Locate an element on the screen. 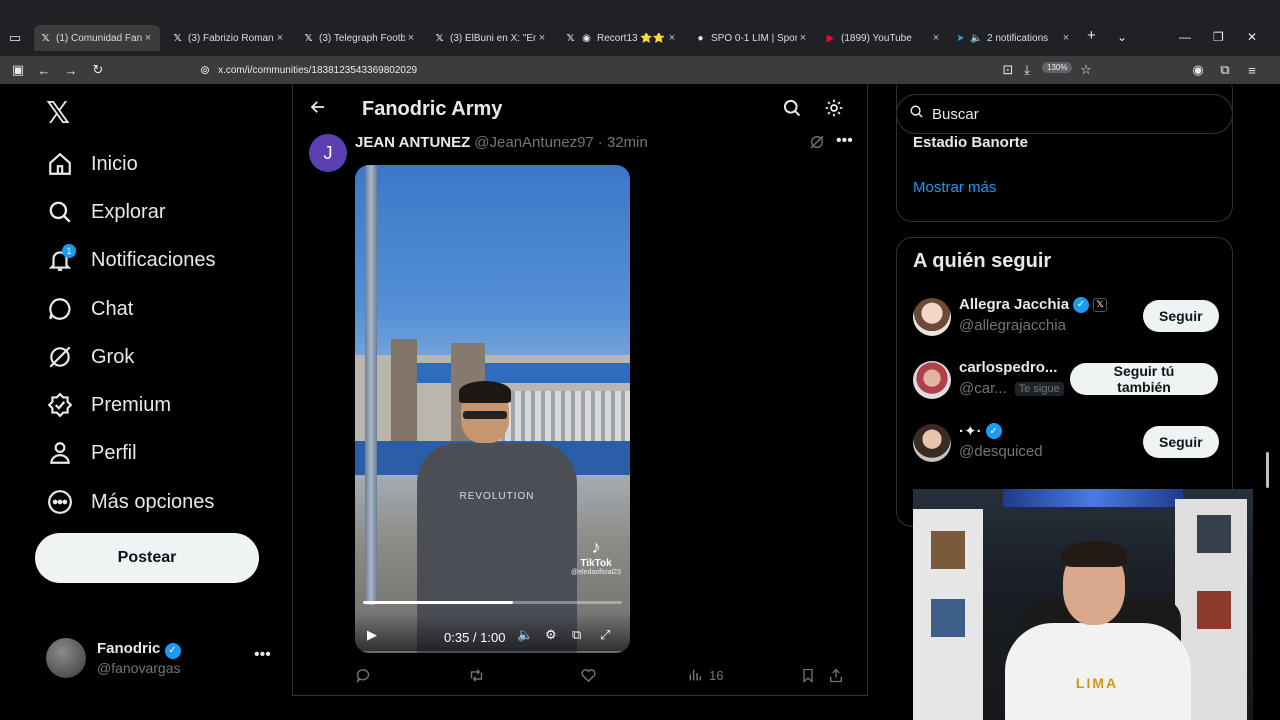 This screenshot has height=720, width=1280. browser-tab-2: 𝕏 (3) Telegraph Football × is located at coordinates (360, 38).